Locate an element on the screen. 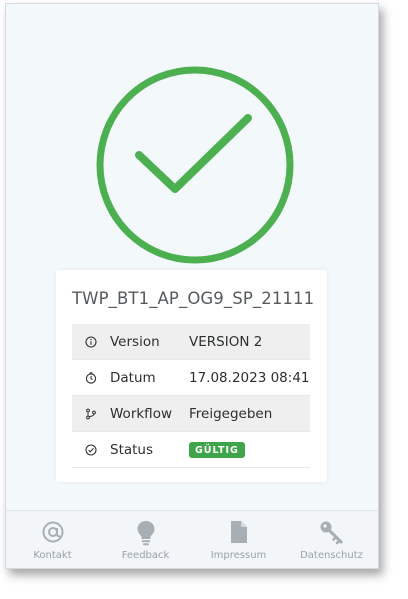  footer-item-privacy: Datenschutz is located at coordinates (331, 539).